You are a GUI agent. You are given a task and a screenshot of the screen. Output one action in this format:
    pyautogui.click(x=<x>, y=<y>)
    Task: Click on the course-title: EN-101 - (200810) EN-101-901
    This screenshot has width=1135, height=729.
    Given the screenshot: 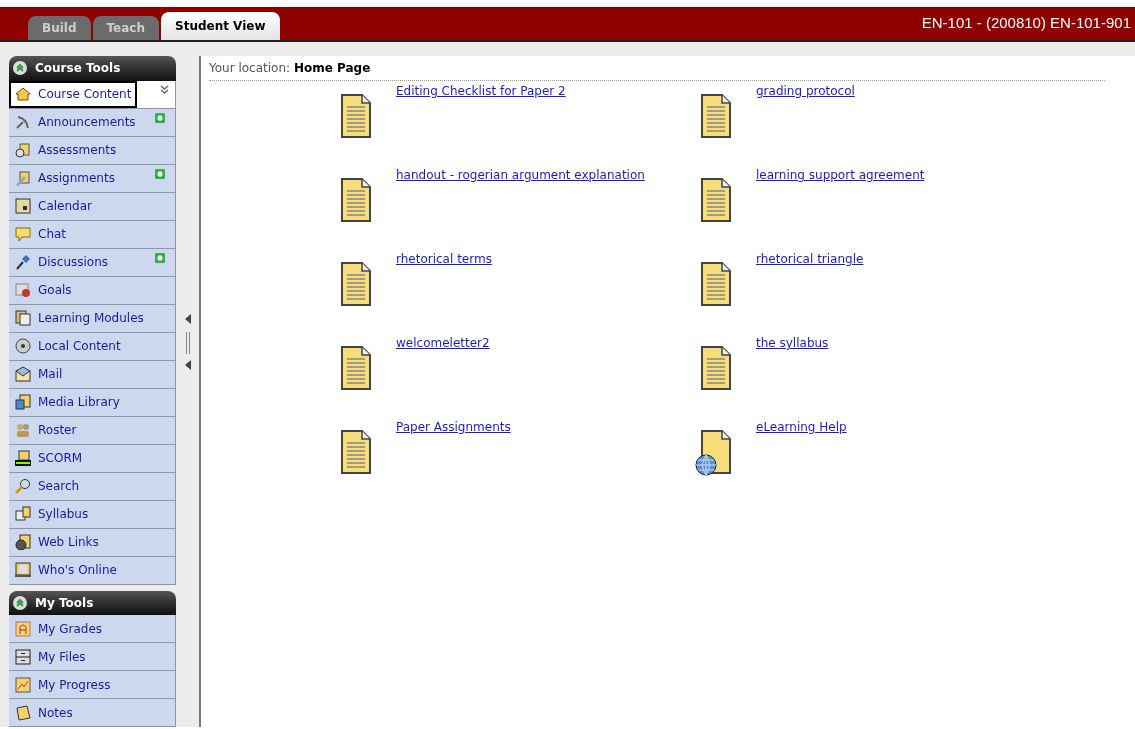 What is the action you would take?
    pyautogui.click(x=1026, y=23)
    